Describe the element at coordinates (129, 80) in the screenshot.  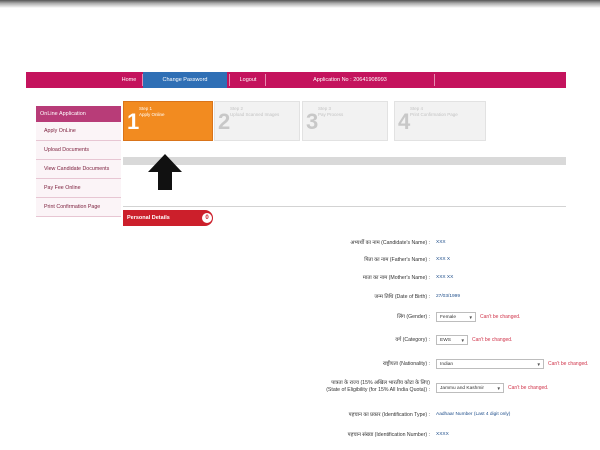
I see `nav-home: Home` at that location.